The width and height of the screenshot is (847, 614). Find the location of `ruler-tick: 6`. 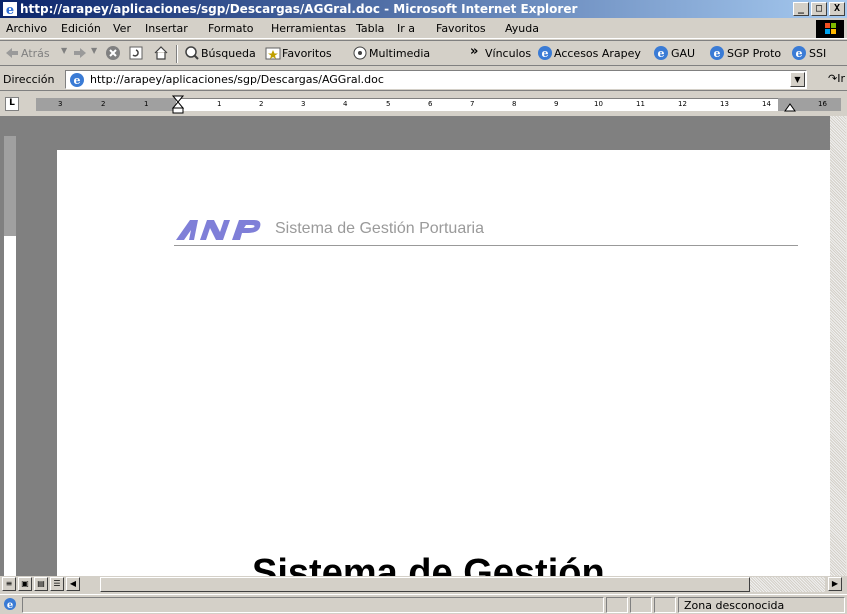

ruler-tick: 6 is located at coordinates (430, 104).